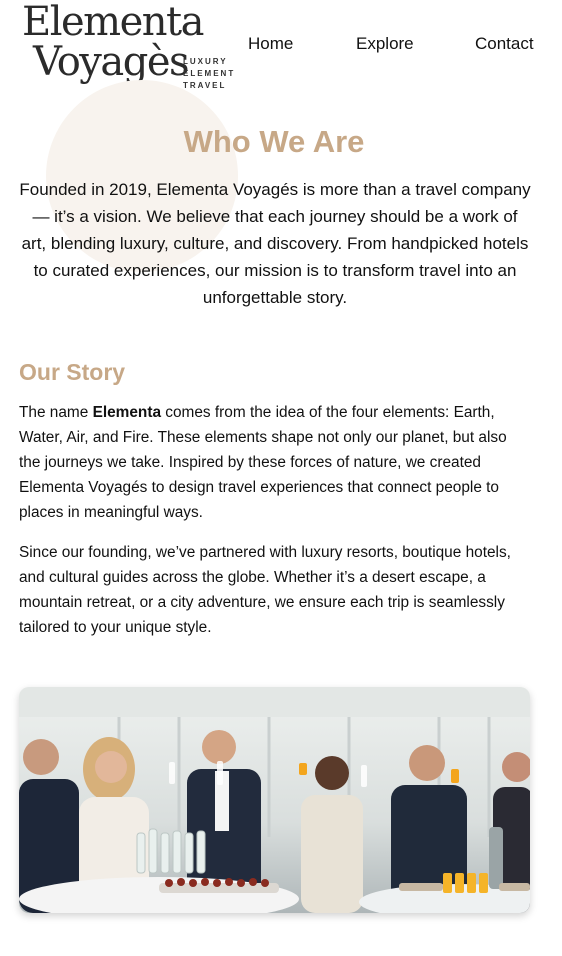  What do you see at coordinates (385, 44) in the screenshot?
I see `nav-link-explore: Explore` at bounding box center [385, 44].